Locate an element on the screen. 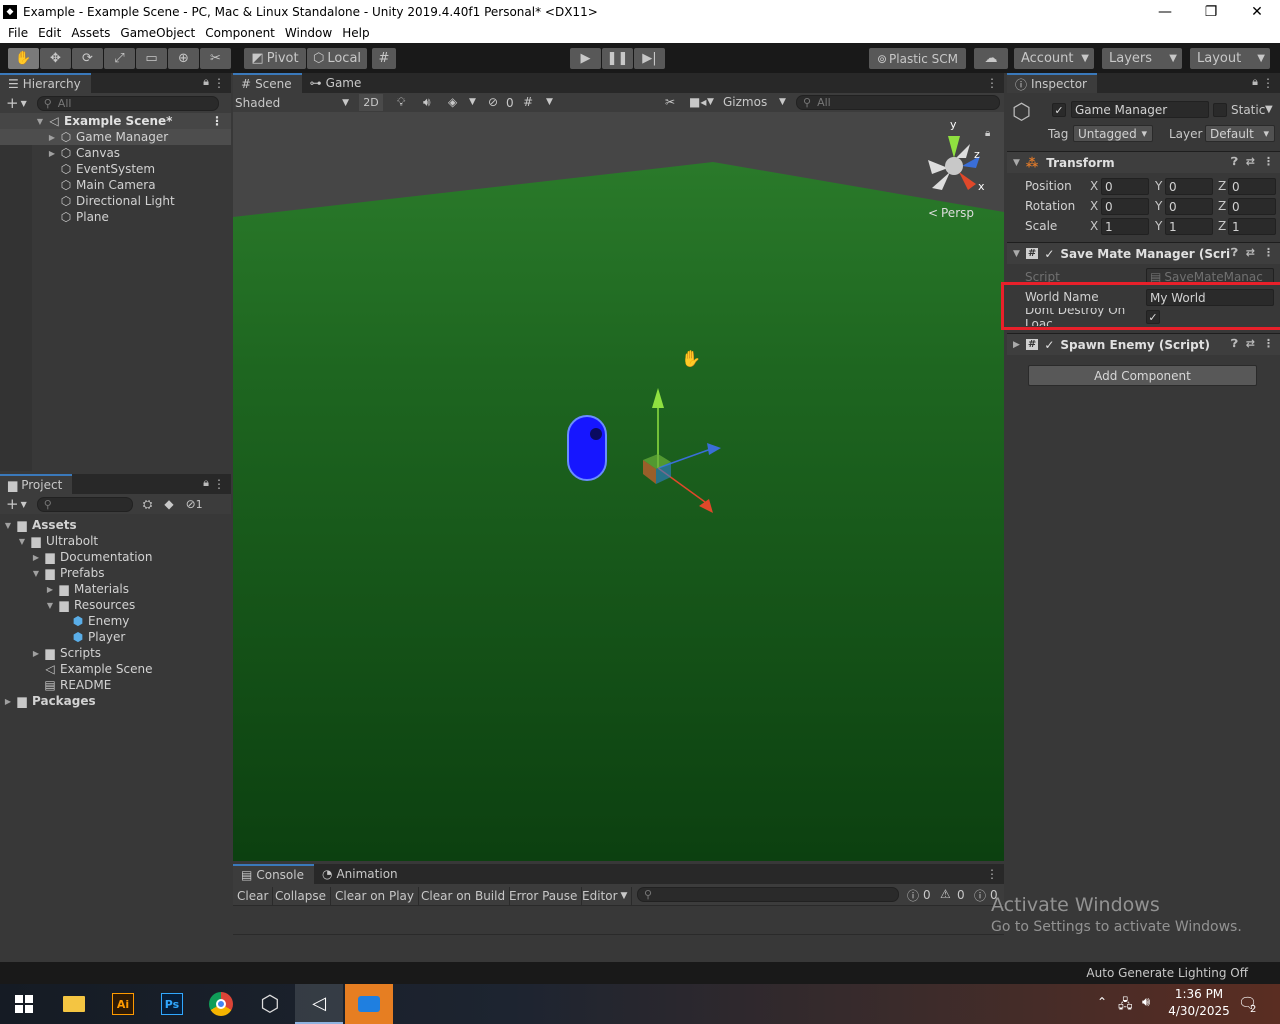 The height and width of the screenshot is (1024, 1280). chevron-up-icon: ⌃ is located at coordinates (1102, 1002).